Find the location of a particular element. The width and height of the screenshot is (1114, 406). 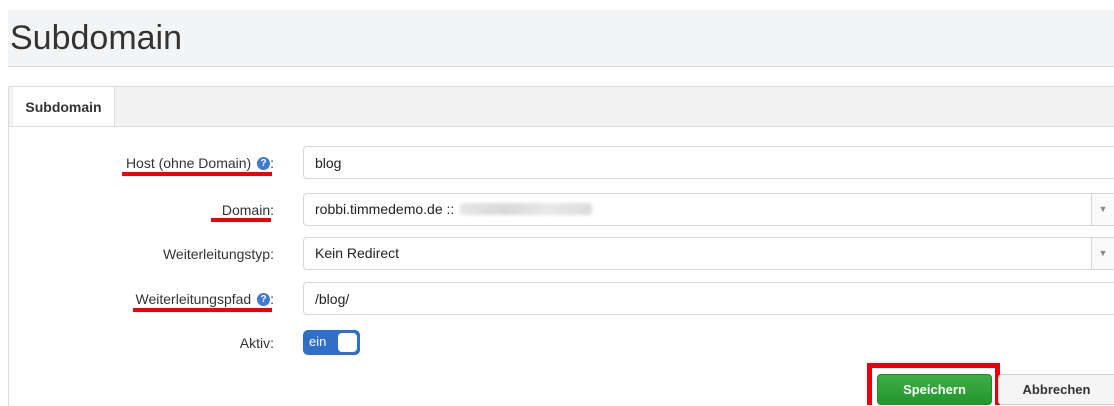

domain-label: Domain: is located at coordinates (248, 210).